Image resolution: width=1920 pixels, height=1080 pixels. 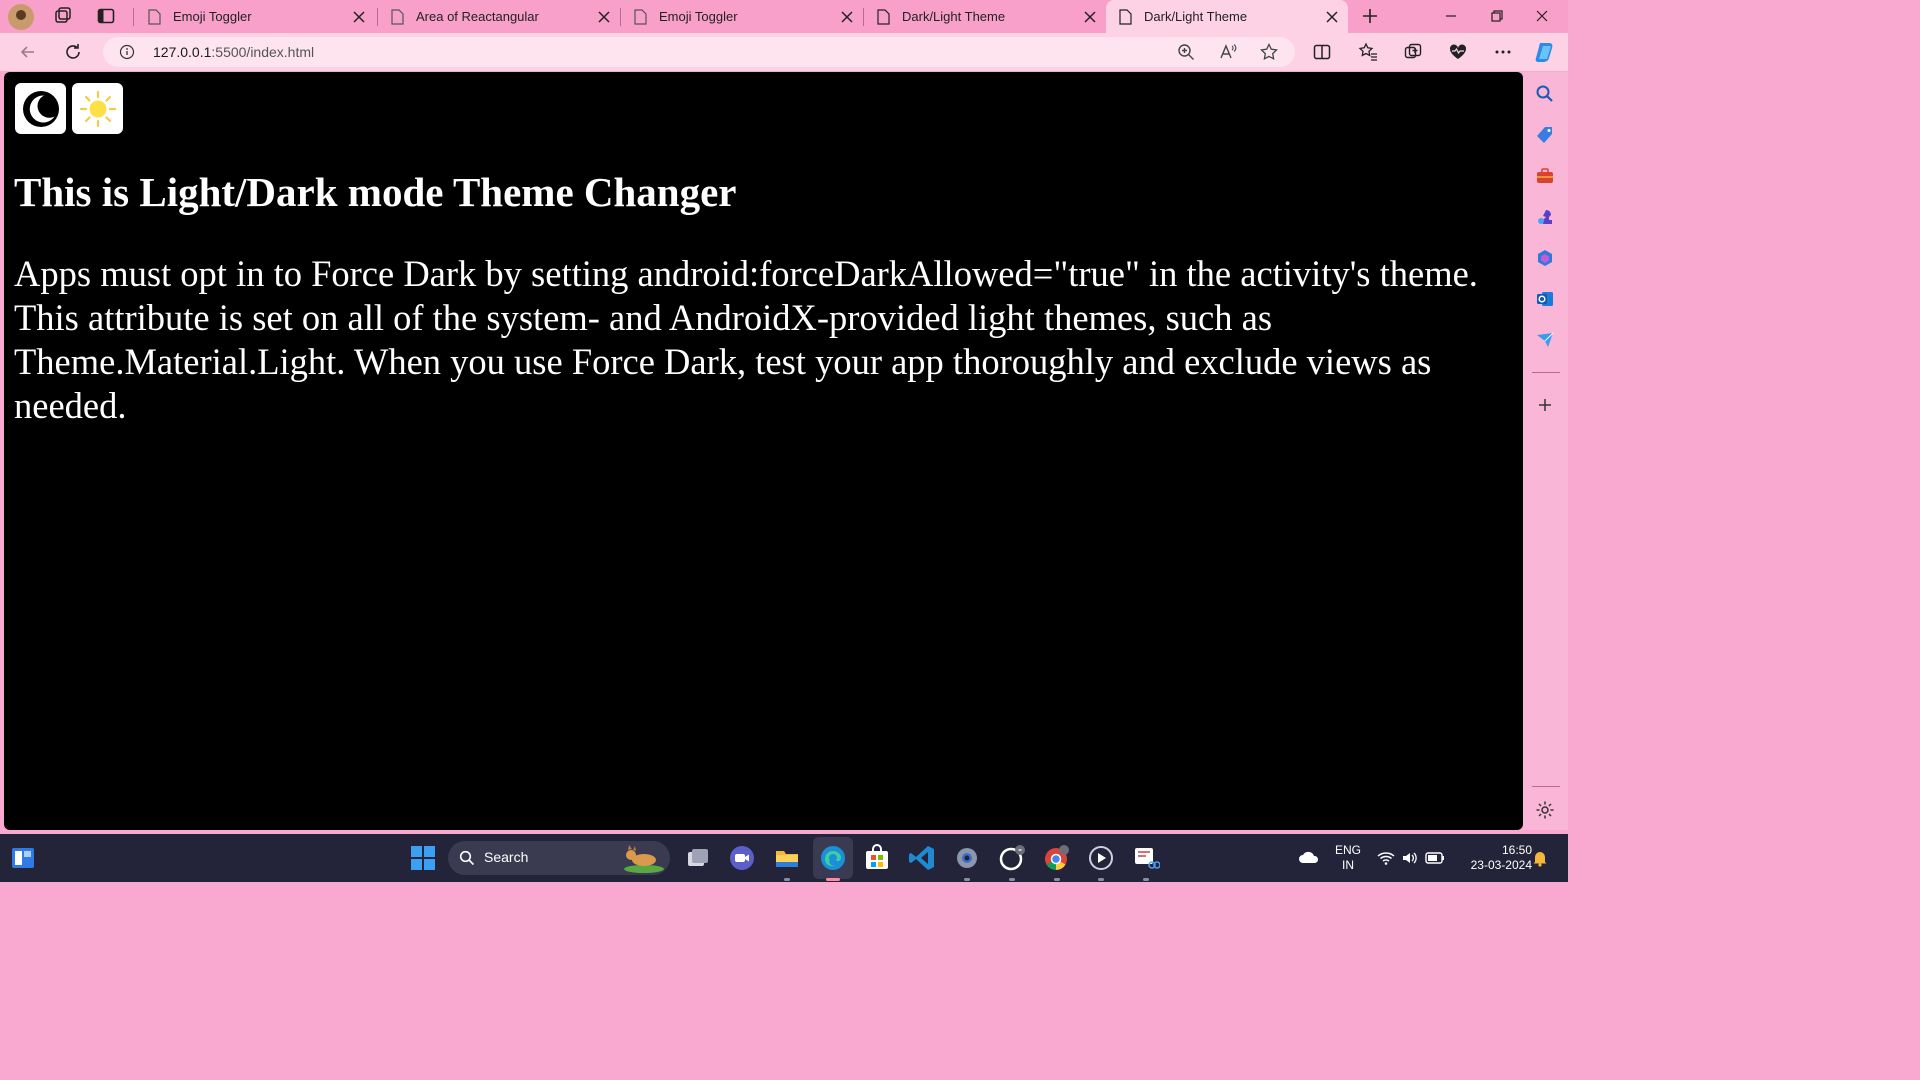 I want to click on tab-emoji-toggler-2: Emoji Toggler, so click(x=742, y=16).